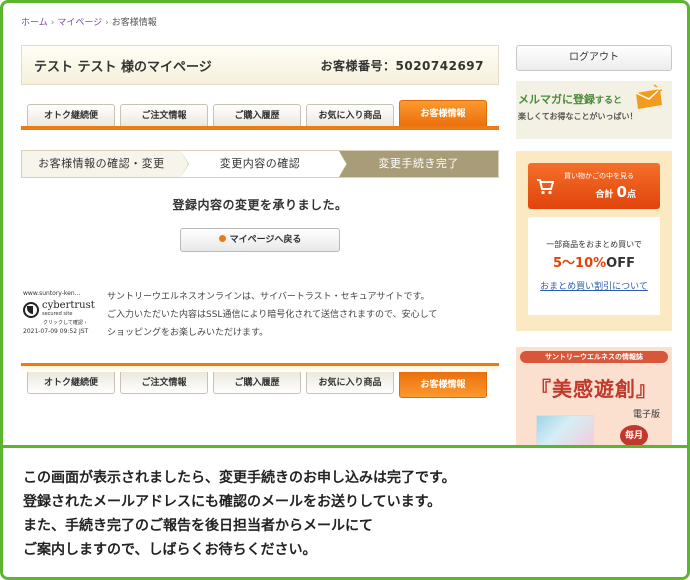  Describe the element at coordinates (65, 323) in the screenshot. I see `seal-click-text: クリックして確認 ›` at that location.